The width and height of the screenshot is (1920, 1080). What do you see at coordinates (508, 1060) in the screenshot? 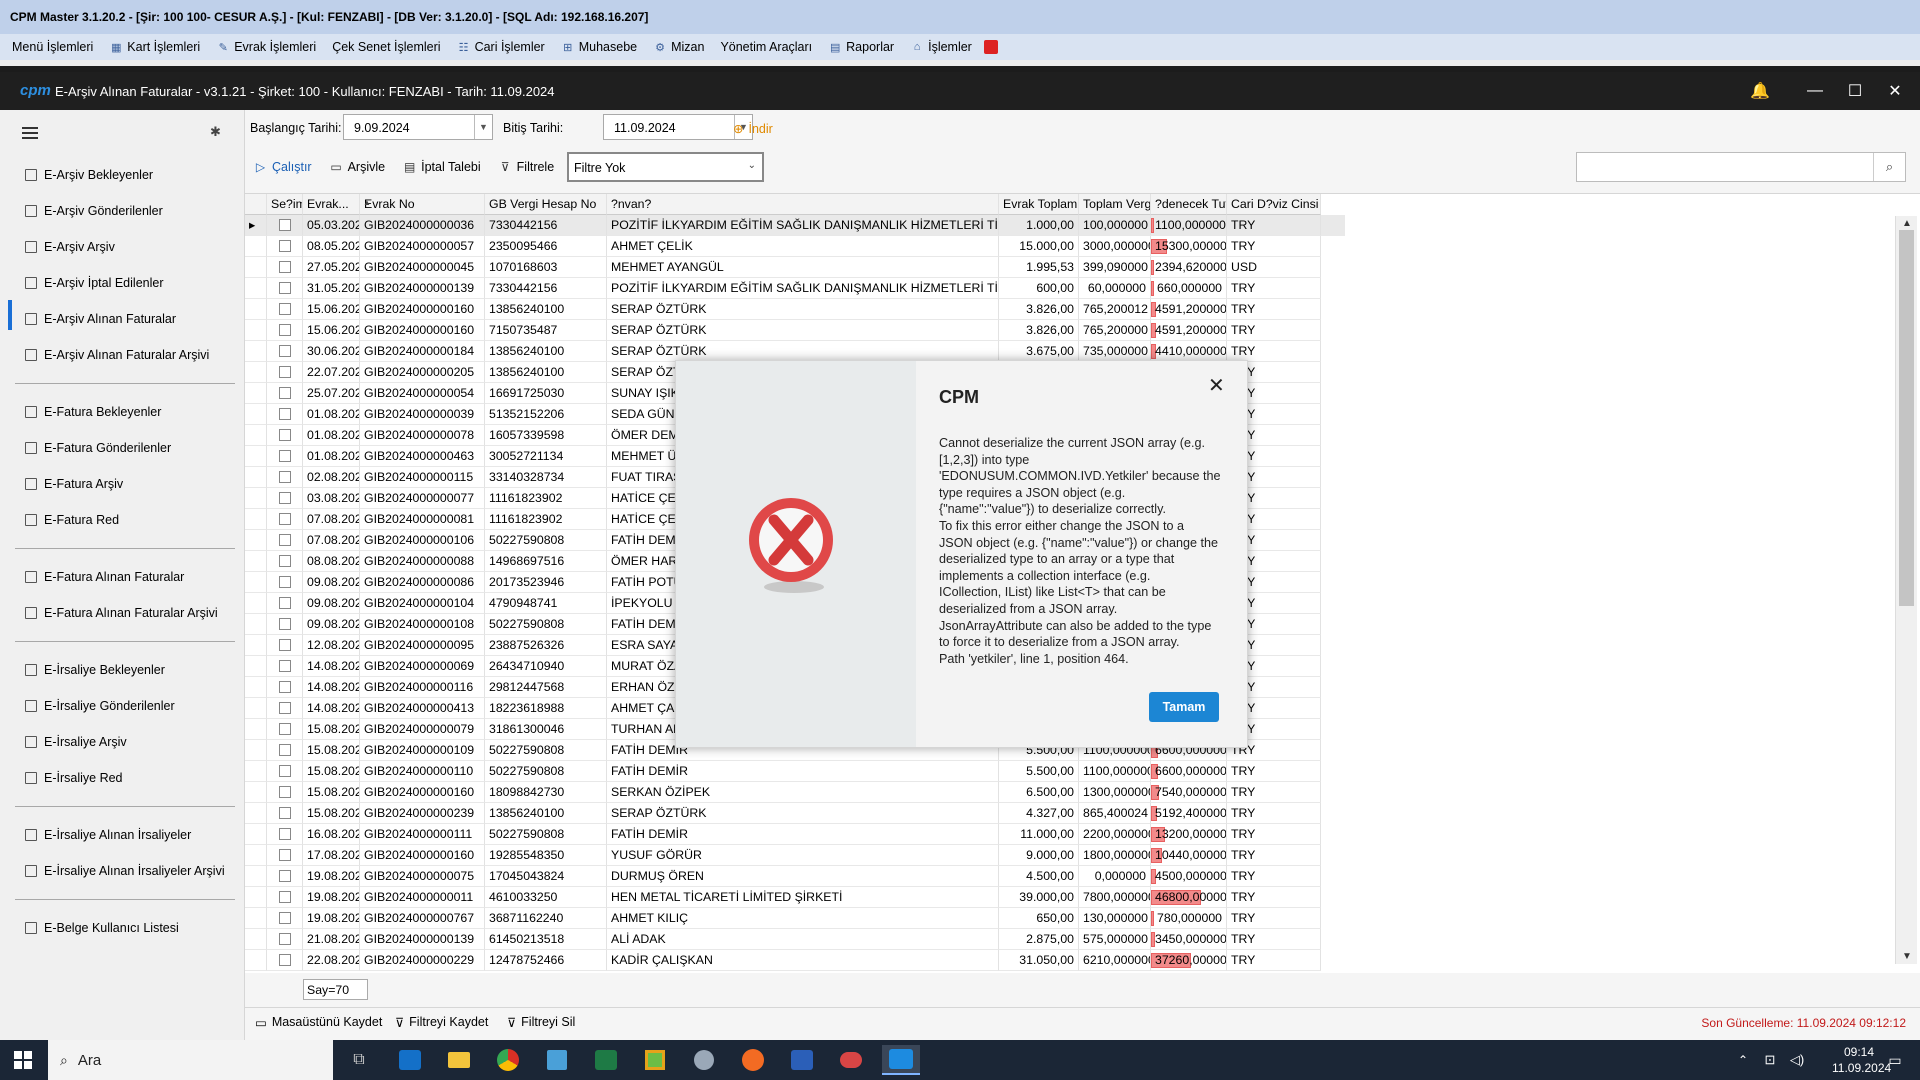
I see `chrome-icon` at bounding box center [508, 1060].